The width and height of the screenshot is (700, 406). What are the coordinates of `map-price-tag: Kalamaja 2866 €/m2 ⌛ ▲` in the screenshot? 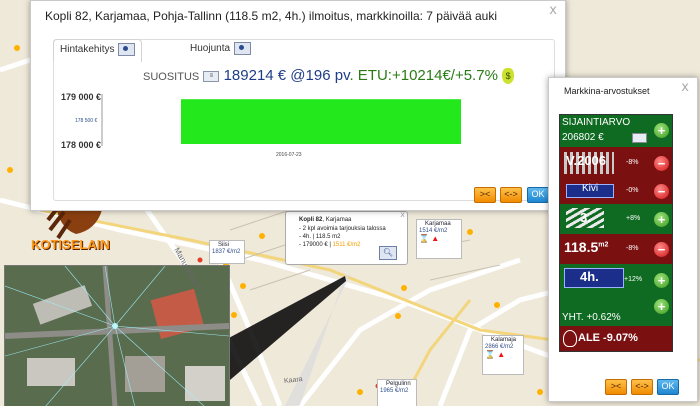 It's located at (503, 355).